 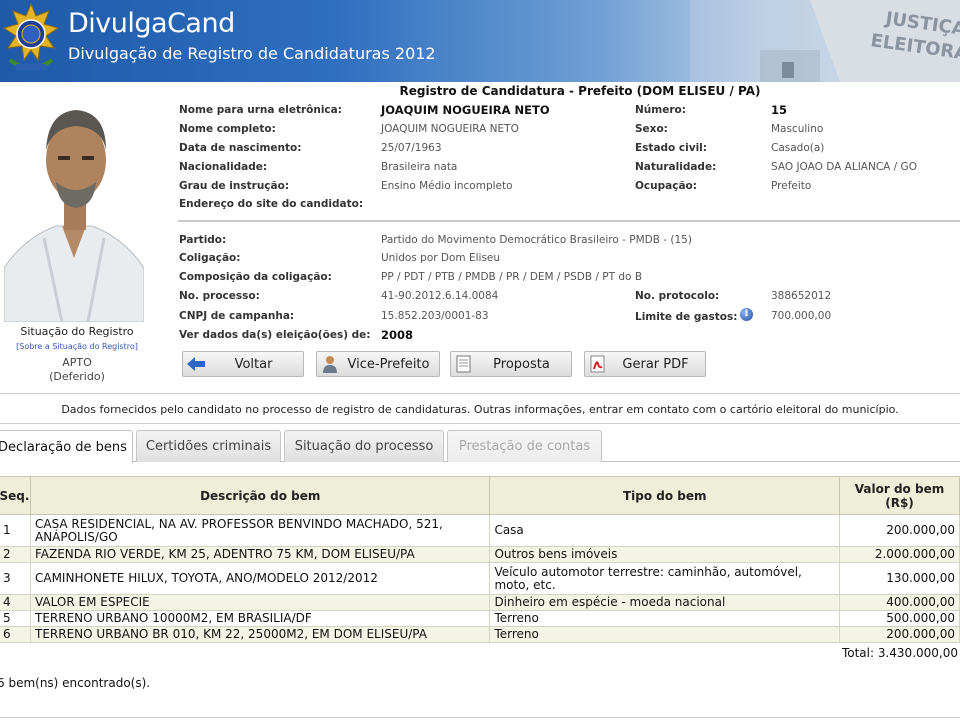 I want to click on birthplace-label: Naturalidade:, so click(x=676, y=167).